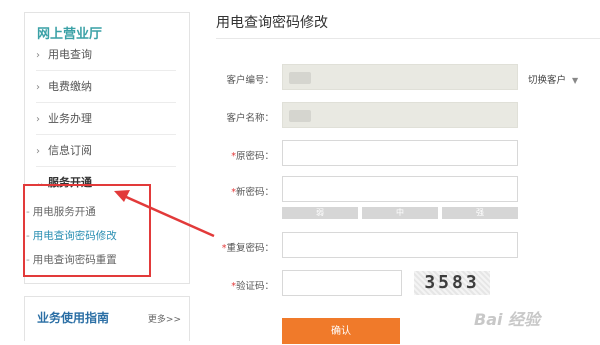  I want to click on guide-panel: 业务使用指南 更多>>, so click(107, 318).